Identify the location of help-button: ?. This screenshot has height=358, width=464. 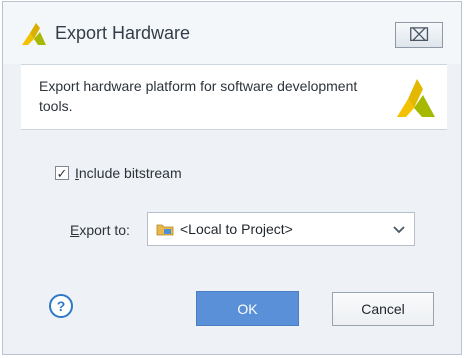
(61, 306).